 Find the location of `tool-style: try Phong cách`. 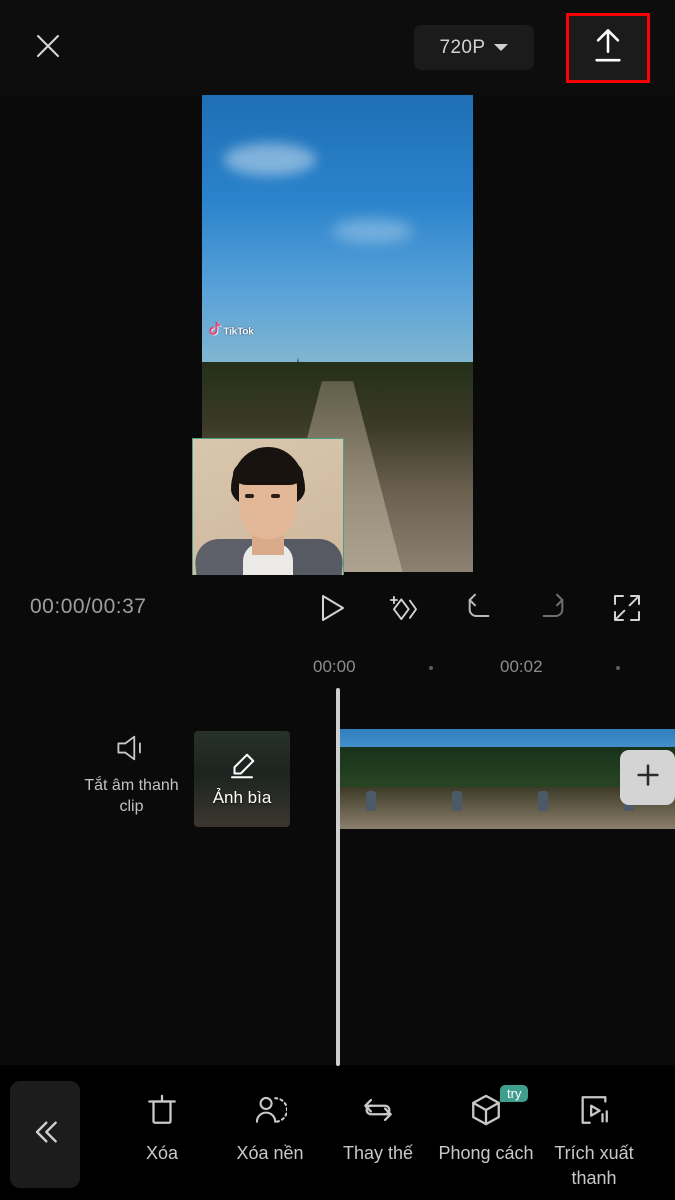

tool-style: try Phong cách is located at coordinates (486, 1125).